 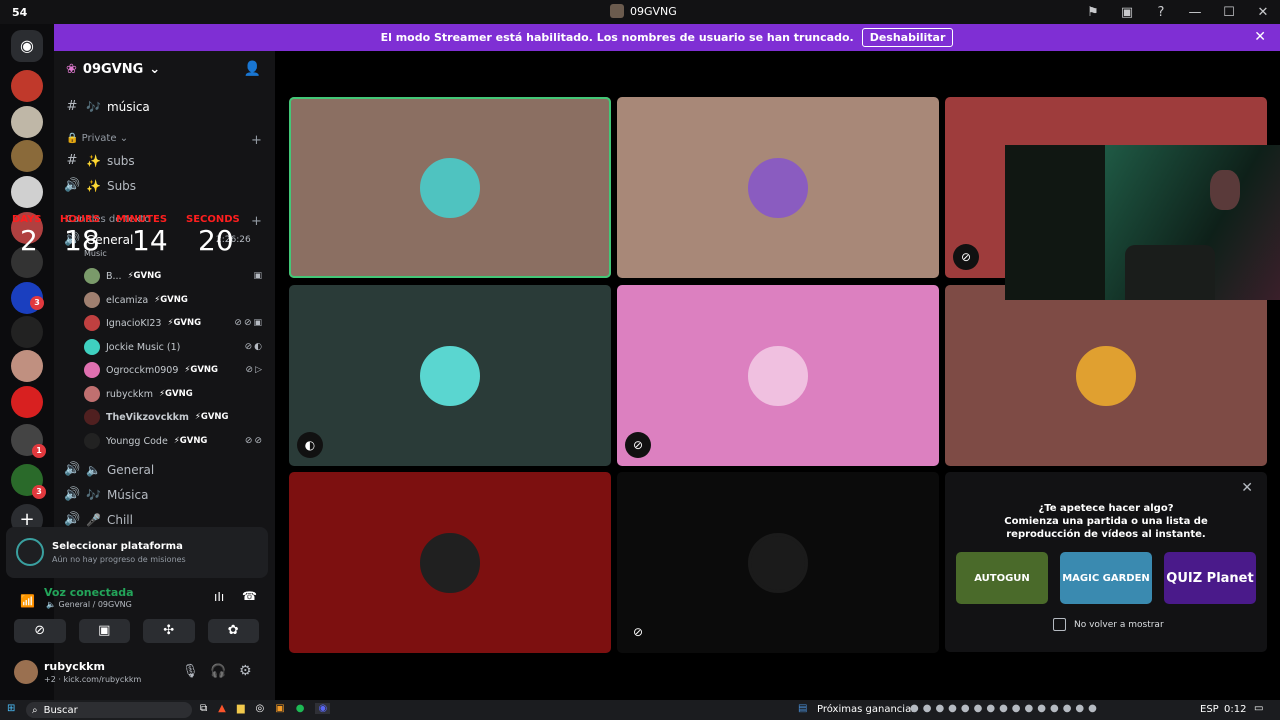 I want to click on soundboard-button: ✿, so click(x=233, y=631).